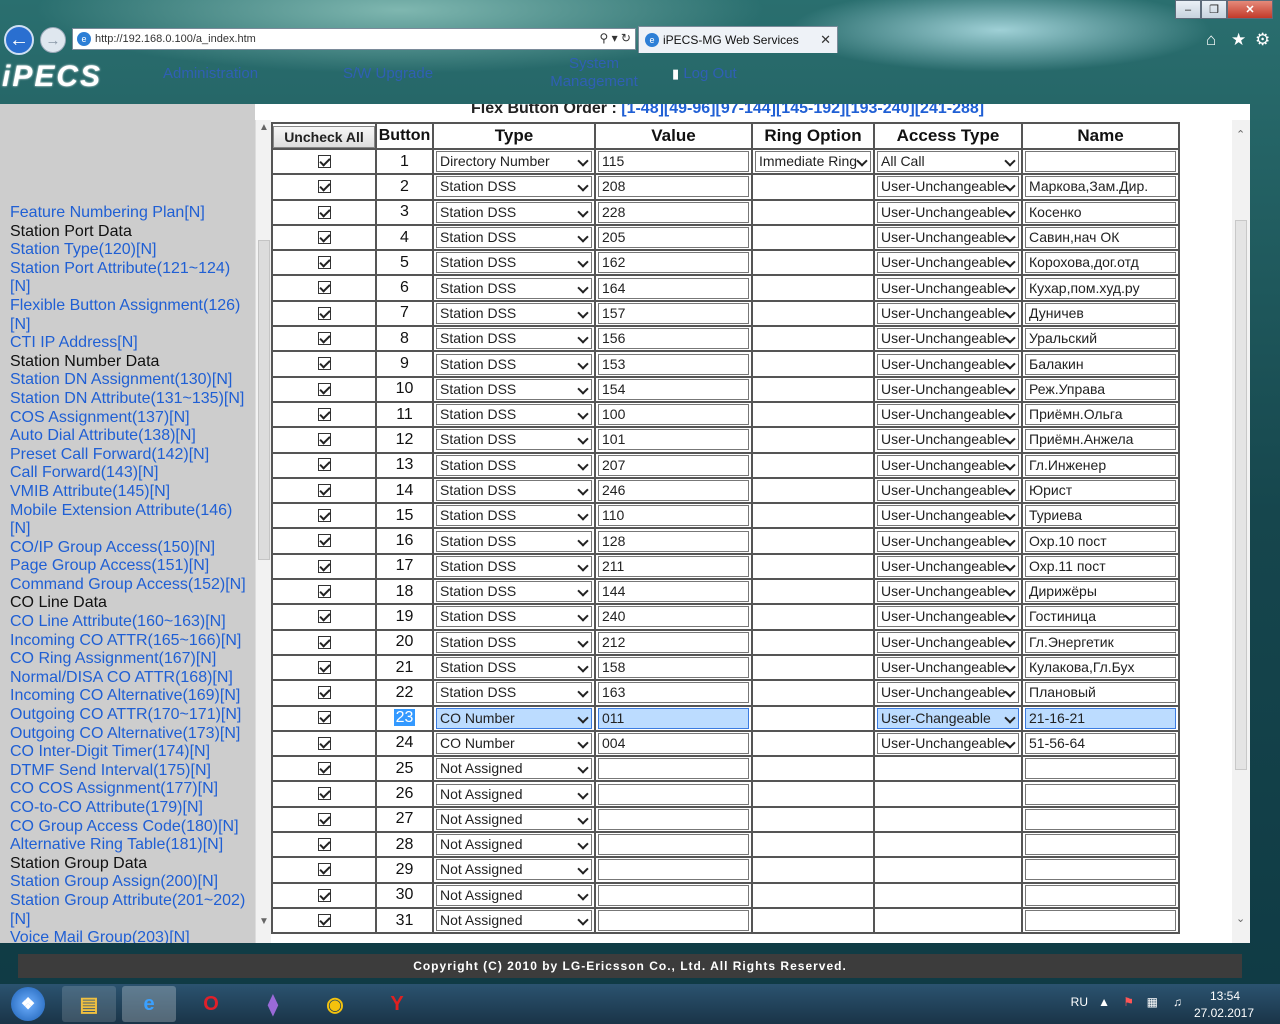 The image size is (1280, 1024). What do you see at coordinates (123, 641) in the screenshot?
I see `sidebar-link: Incoming CO ATTR(165~166)[N]` at bounding box center [123, 641].